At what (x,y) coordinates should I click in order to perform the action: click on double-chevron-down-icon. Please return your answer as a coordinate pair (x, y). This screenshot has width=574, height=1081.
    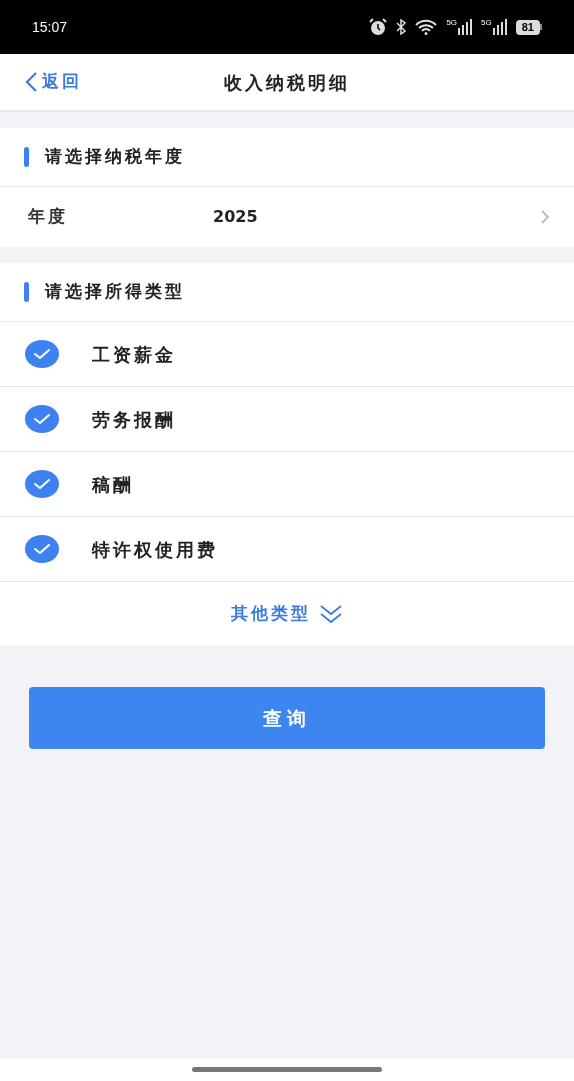
    Looking at the image, I should click on (331, 613).